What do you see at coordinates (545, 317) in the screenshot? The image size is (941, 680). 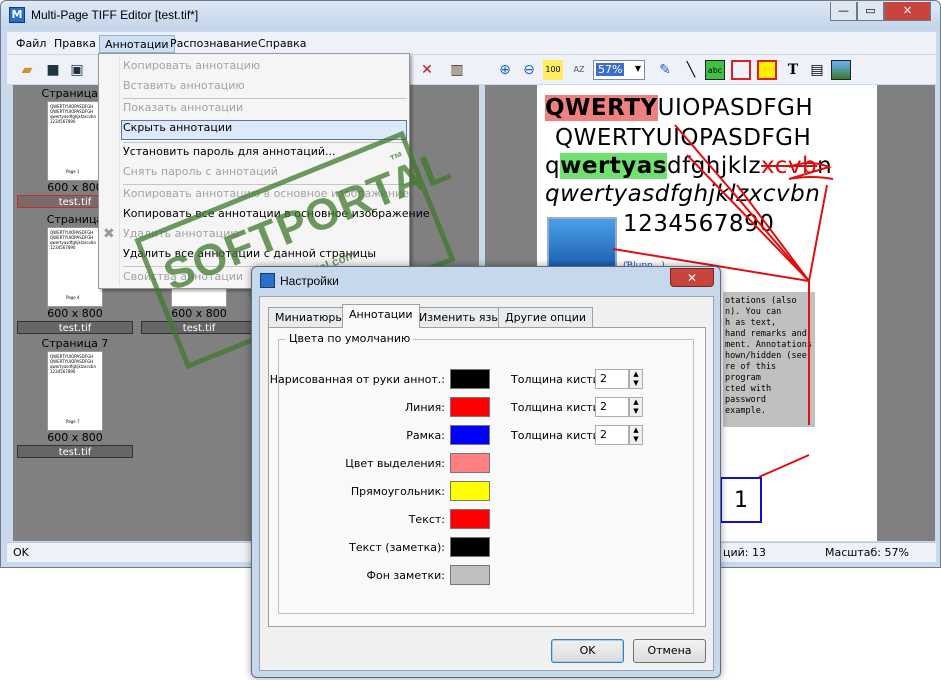 I see `tab-other-options: Другие опции` at bounding box center [545, 317].